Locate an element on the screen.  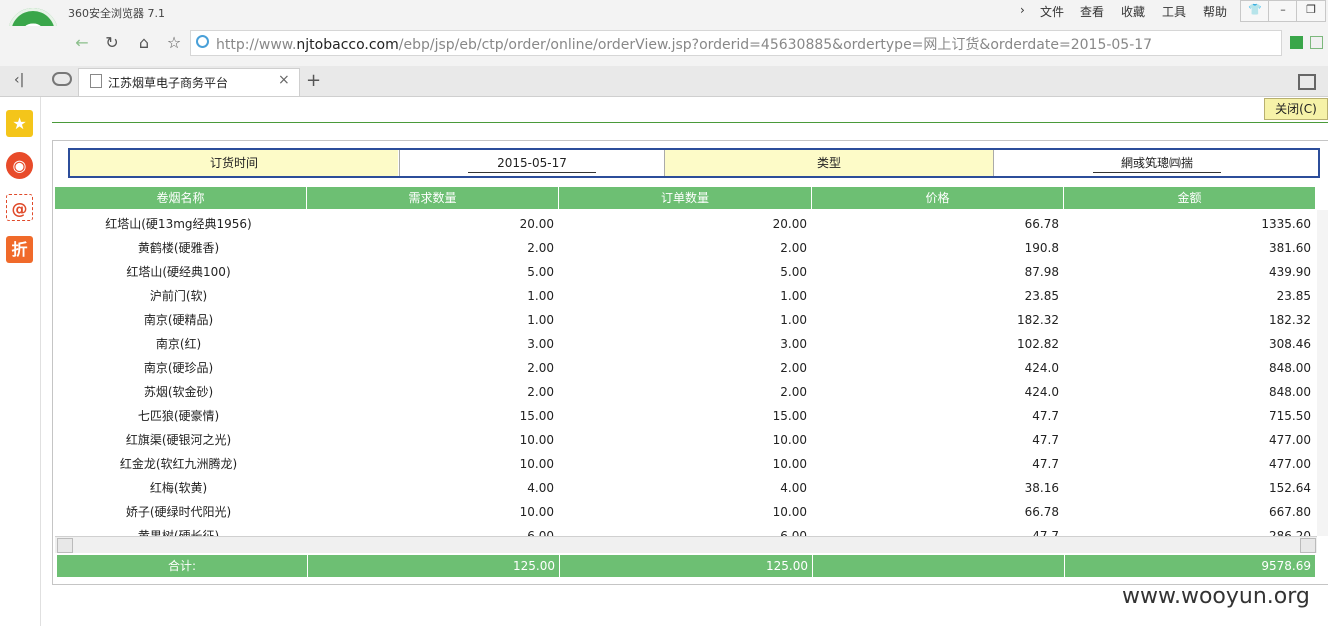
menu-tools: 工具 is located at coordinates (1174, 11).